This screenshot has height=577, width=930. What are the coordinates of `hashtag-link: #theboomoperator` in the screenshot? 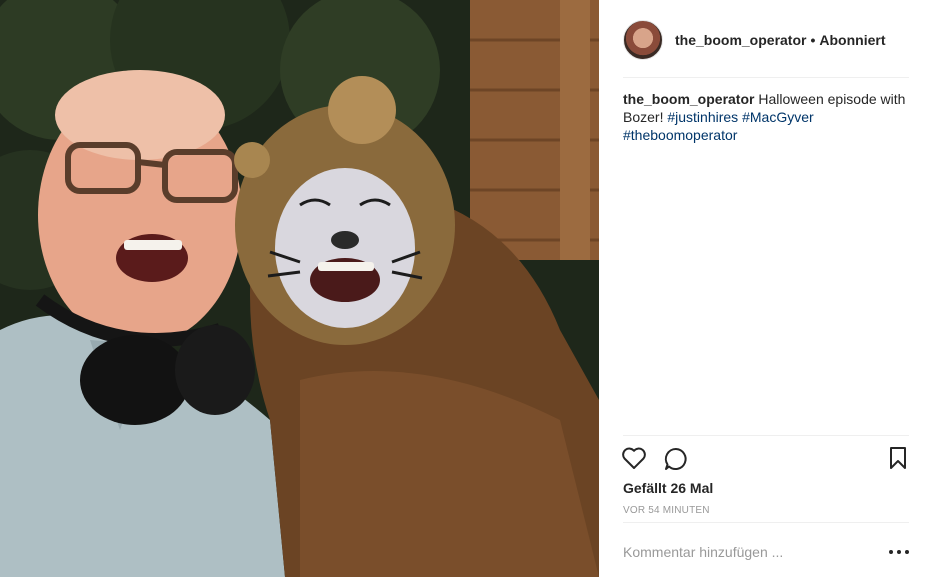 It's located at (680, 135).